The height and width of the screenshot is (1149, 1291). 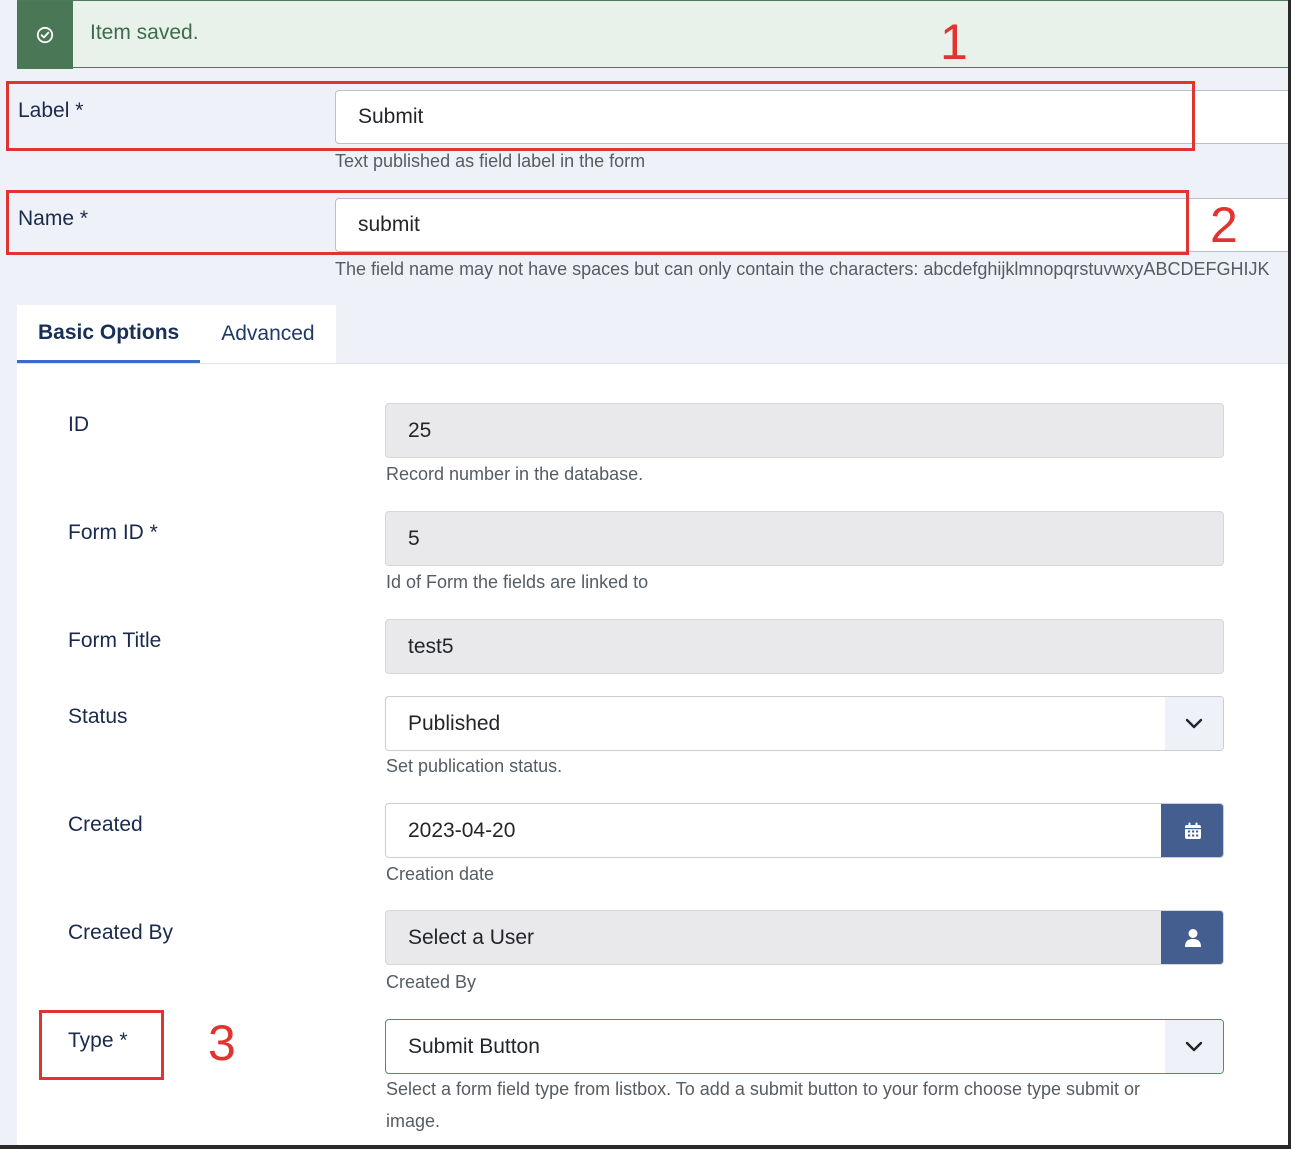 I want to click on calendar-icon, so click(x=1192, y=830).